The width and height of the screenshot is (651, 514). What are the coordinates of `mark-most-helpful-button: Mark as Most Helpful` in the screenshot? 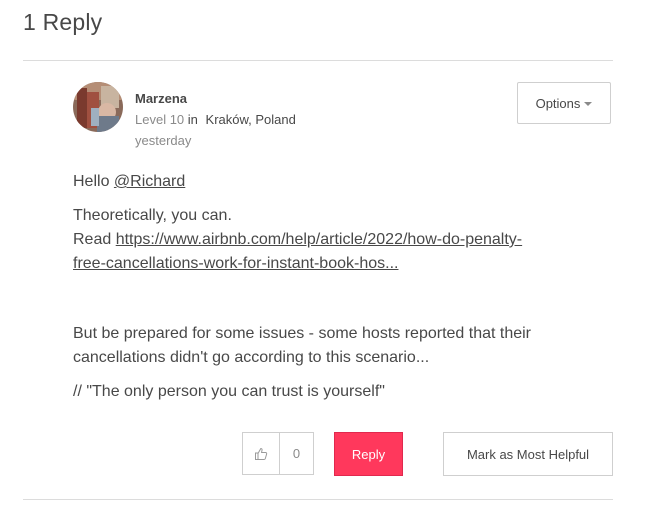 It's located at (528, 454).